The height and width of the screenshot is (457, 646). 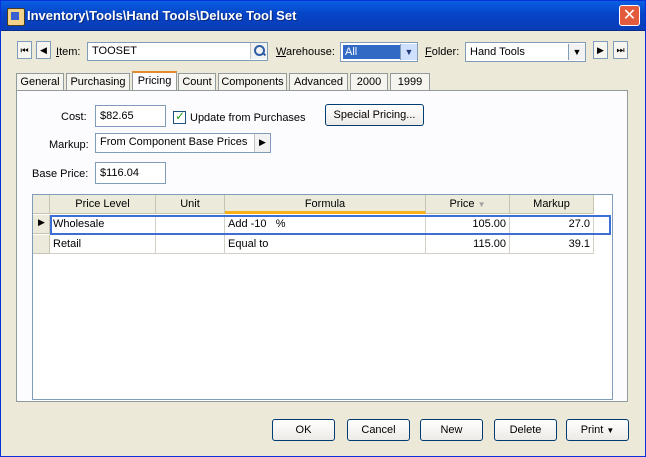 I want to click on table-row-wholesale-level: Wholesale, so click(x=103, y=224).